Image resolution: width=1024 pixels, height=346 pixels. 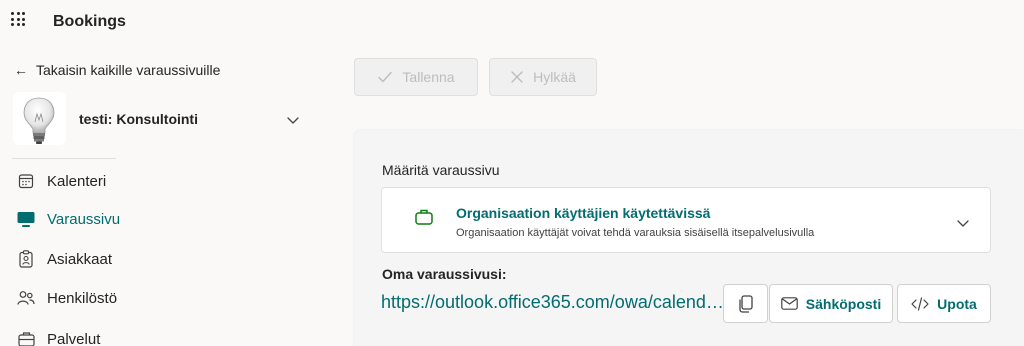 I want to click on embed-button: Upota, so click(x=944, y=303).